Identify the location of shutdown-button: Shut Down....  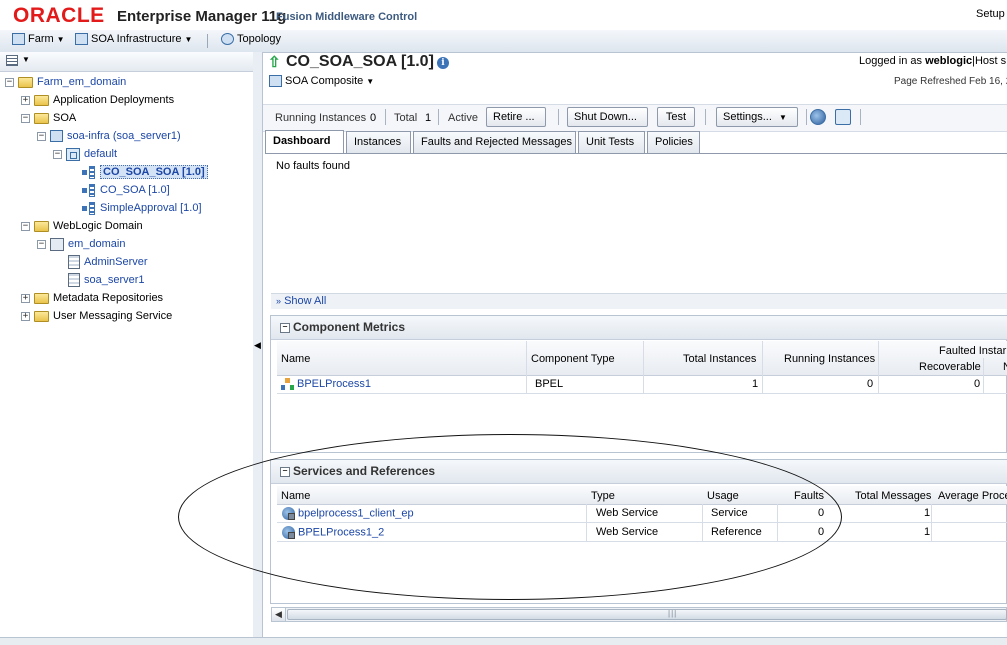
(607, 117).